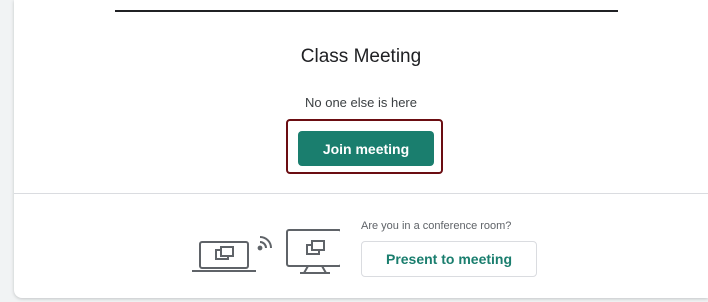 The image size is (708, 302). What do you see at coordinates (449, 259) in the screenshot?
I see `present-to-meeting-button: Present to meeting` at bounding box center [449, 259].